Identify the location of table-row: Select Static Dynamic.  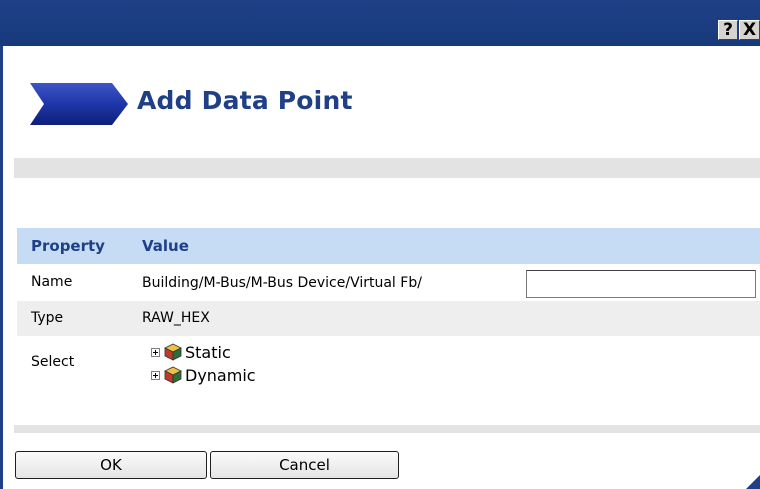
(388, 364).